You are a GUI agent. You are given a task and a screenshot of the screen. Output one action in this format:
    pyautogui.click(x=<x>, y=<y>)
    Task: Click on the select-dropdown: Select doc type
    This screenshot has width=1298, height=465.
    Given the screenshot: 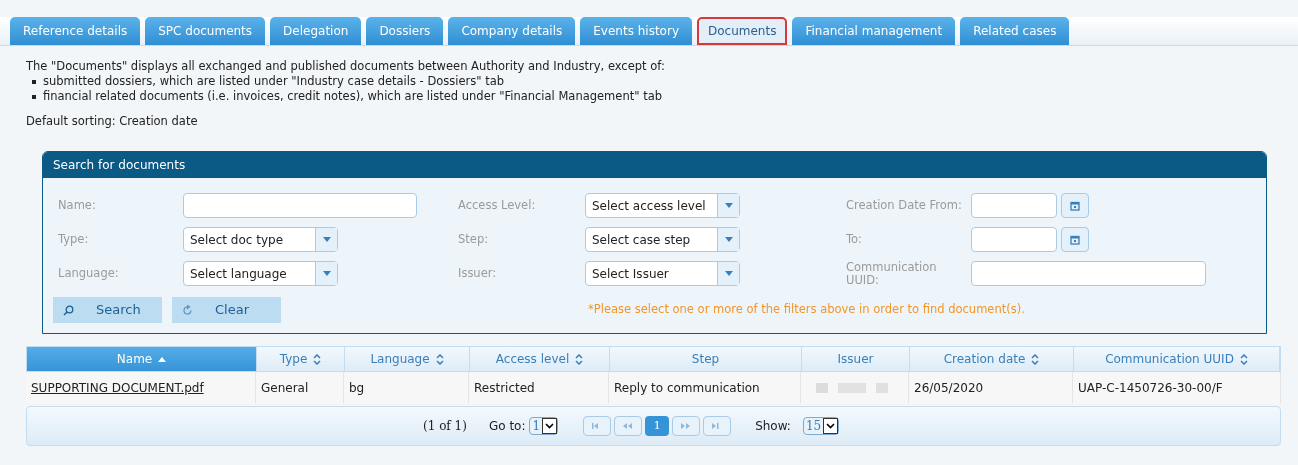 What is the action you would take?
    pyautogui.click(x=260, y=239)
    